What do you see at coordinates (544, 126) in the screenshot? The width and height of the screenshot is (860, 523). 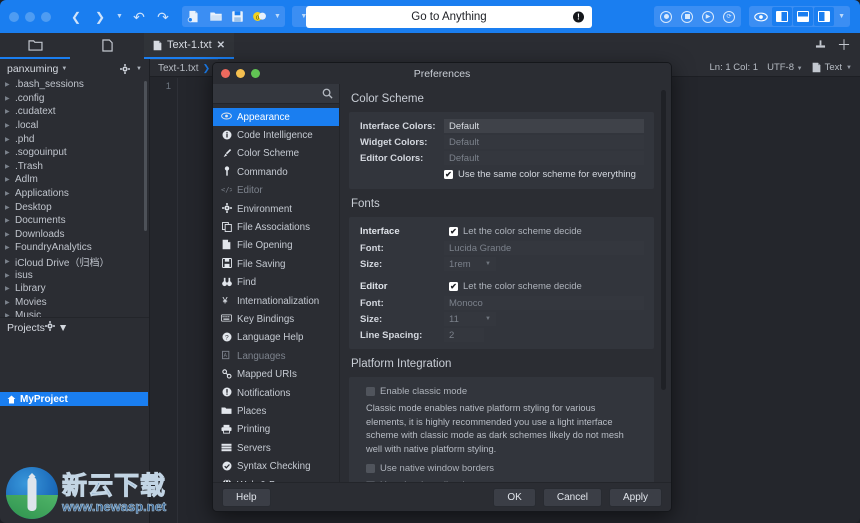 I see `interface-colors-value: Default` at bounding box center [544, 126].